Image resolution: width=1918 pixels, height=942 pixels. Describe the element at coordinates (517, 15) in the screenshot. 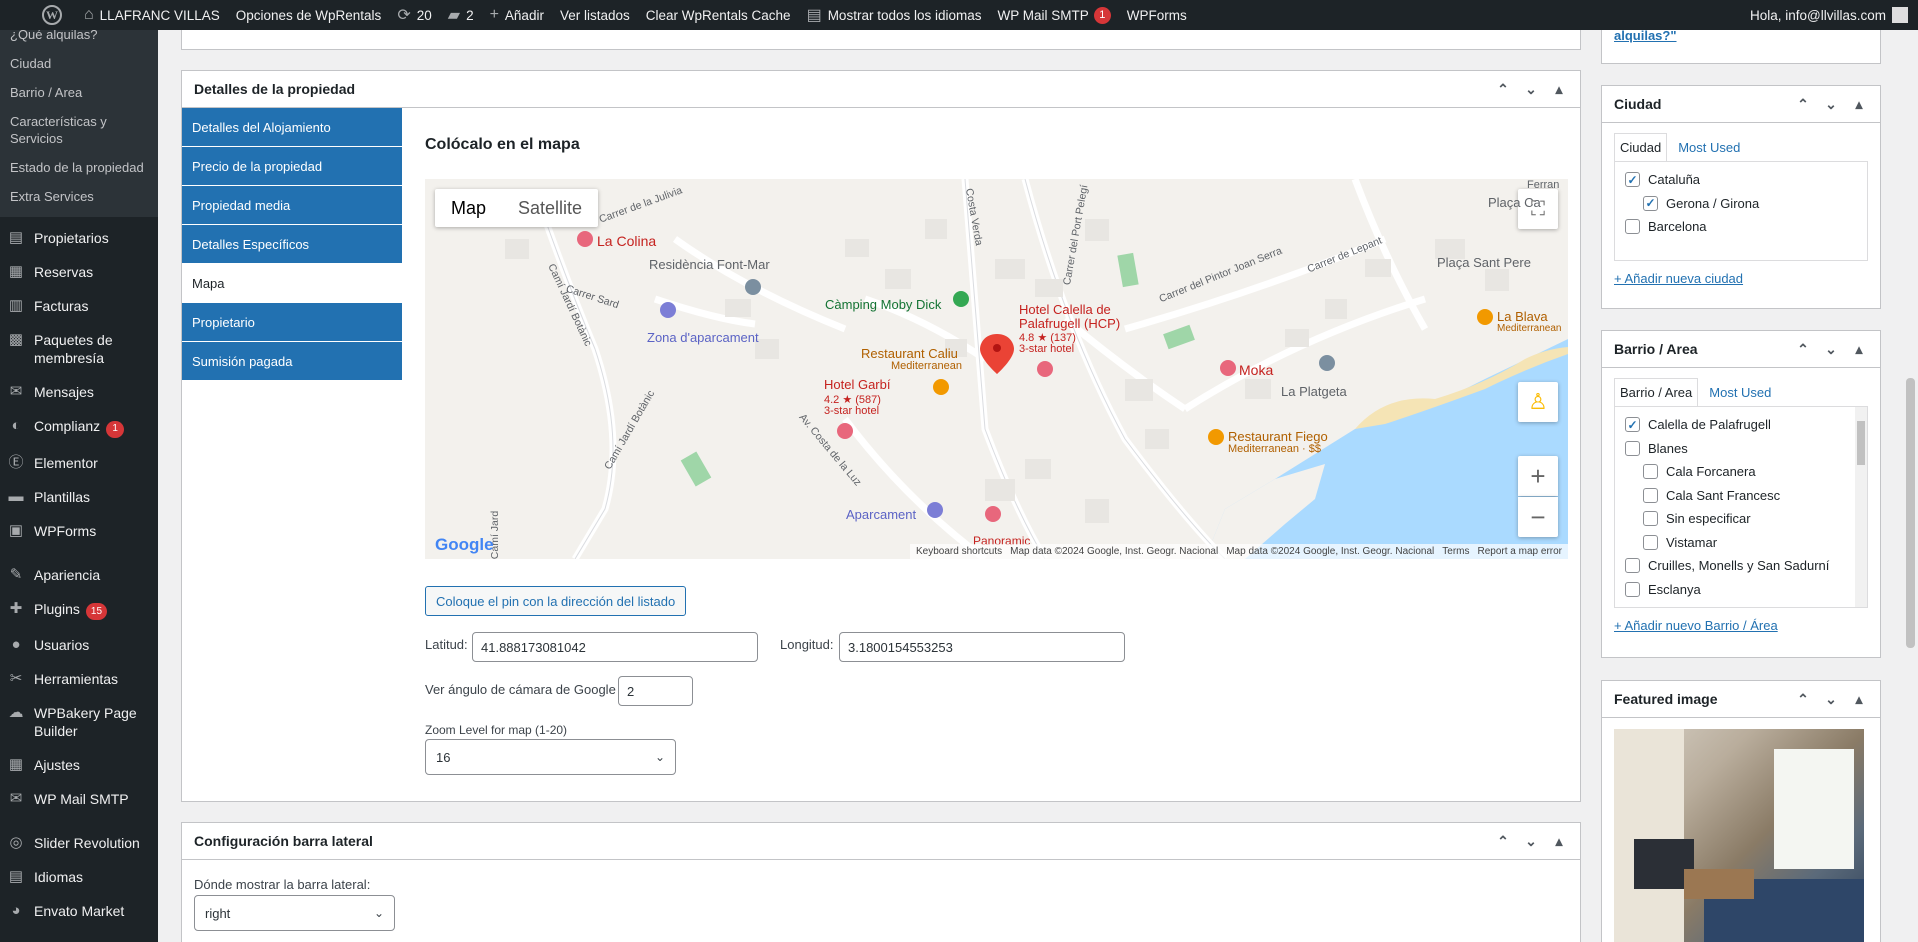

I see `add-new-menu: + Añadir` at that location.